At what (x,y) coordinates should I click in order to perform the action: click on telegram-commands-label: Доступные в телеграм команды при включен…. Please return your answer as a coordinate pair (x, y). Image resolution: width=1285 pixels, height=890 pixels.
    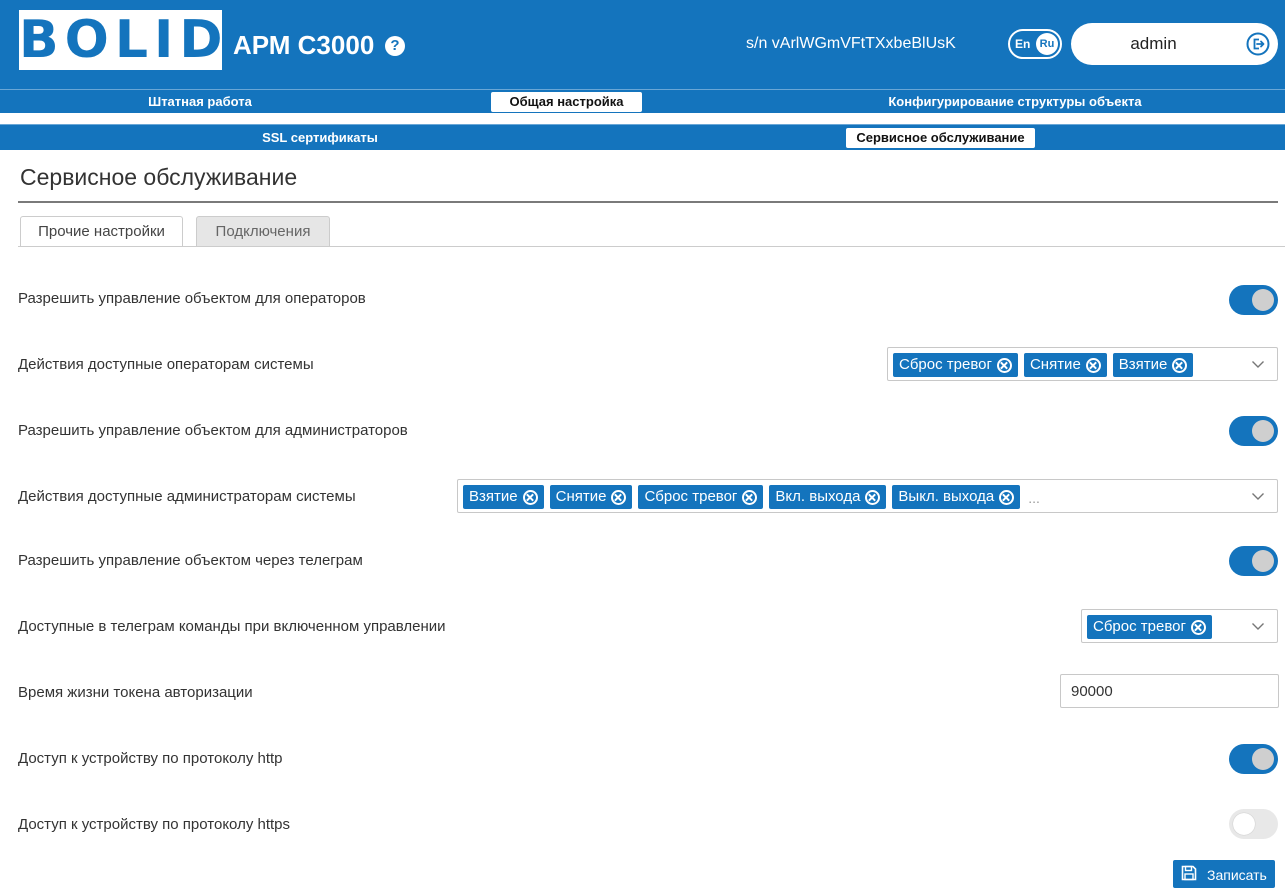
    Looking at the image, I should click on (232, 626).